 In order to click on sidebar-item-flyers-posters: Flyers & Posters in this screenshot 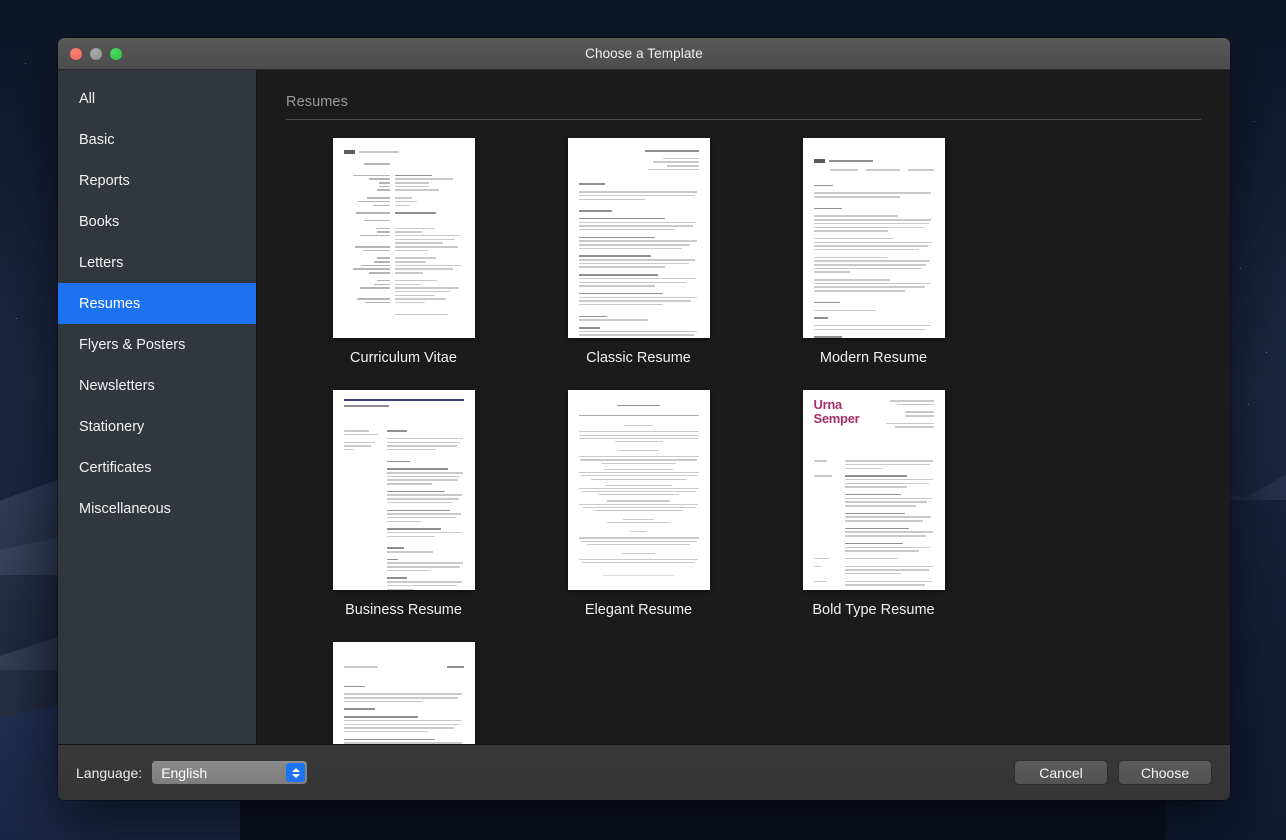, I will do `click(157, 344)`.